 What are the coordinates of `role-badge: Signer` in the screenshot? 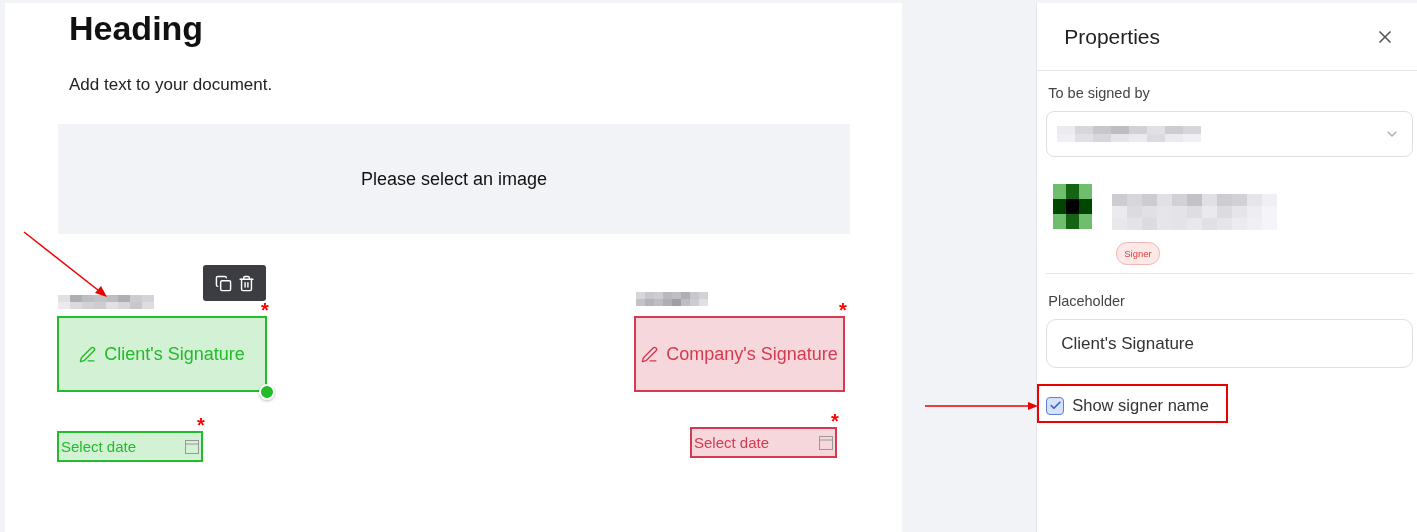 It's located at (1138, 253).